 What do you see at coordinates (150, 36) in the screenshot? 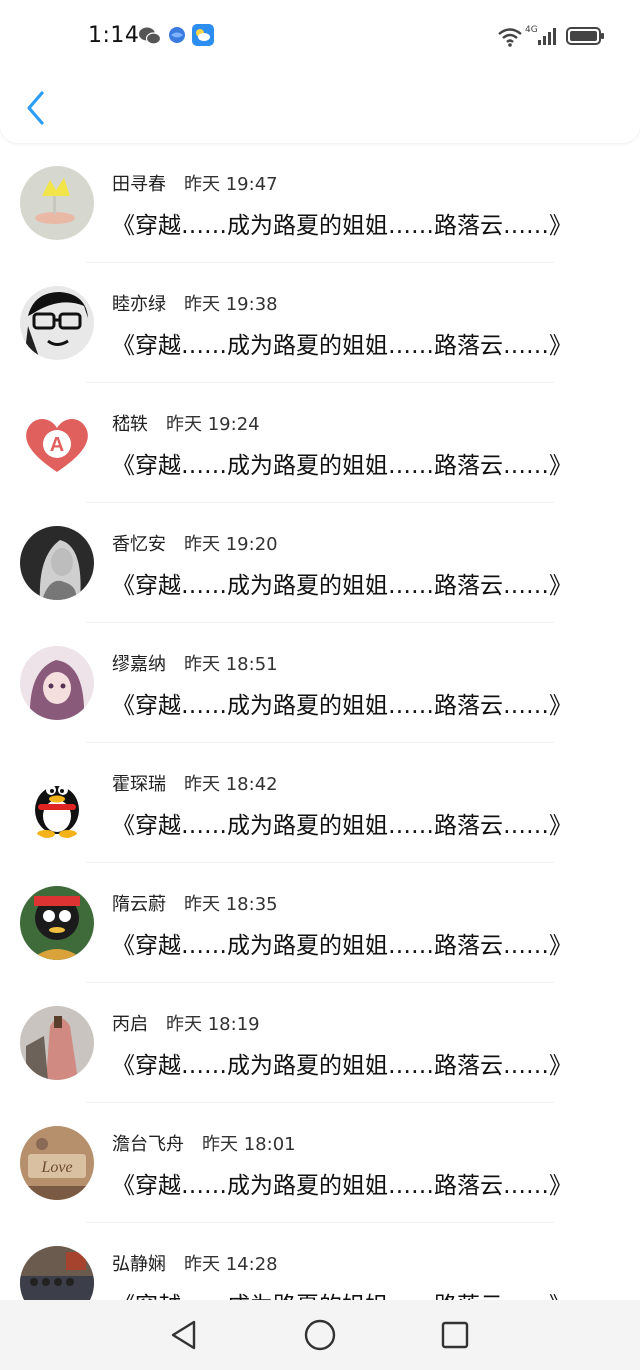
I see `wechat-icon` at bounding box center [150, 36].